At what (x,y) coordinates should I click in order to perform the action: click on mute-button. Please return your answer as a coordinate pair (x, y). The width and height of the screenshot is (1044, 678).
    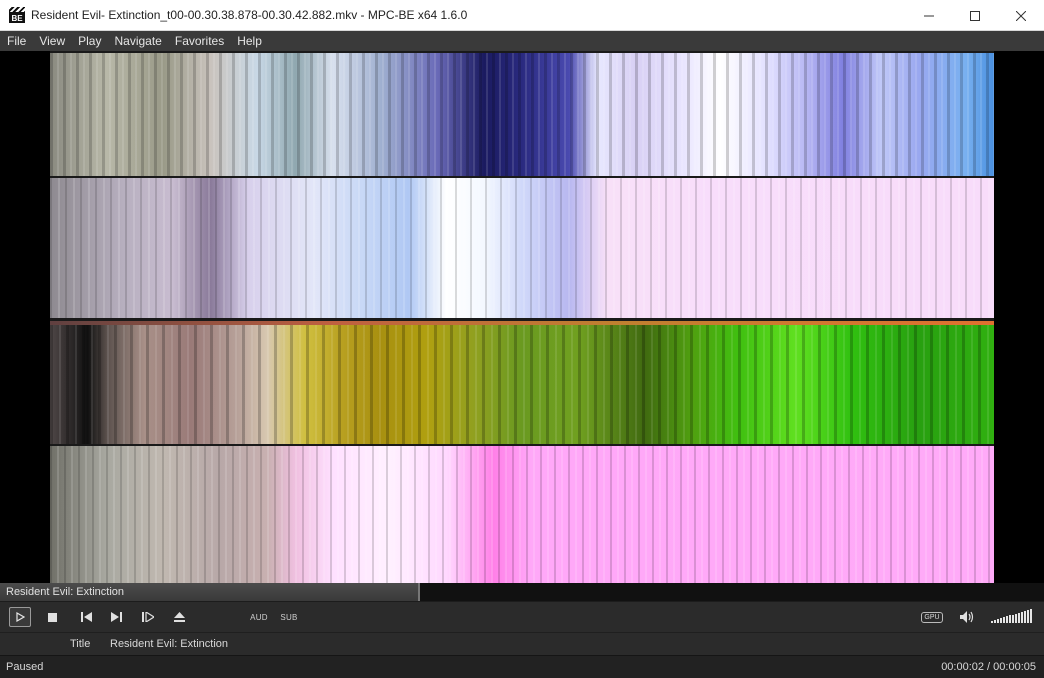
    Looking at the image, I should click on (967, 617).